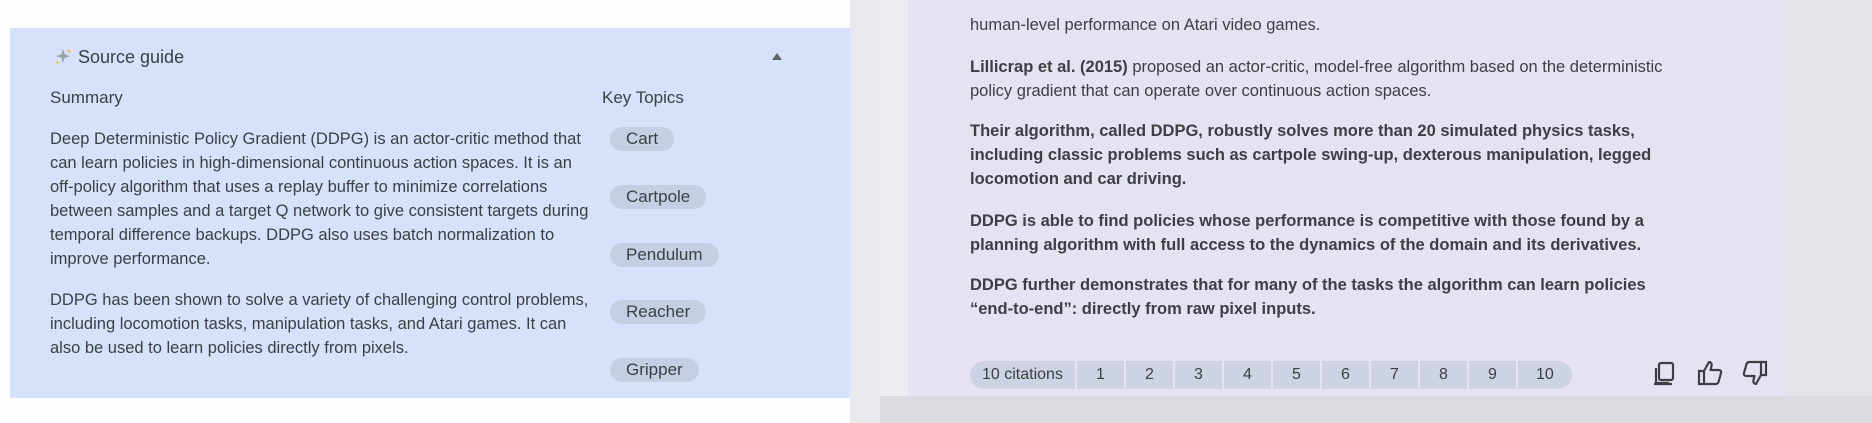 The height and width of the screenshot is (423, 1872). What do you see at coordinates (1198, 375) in the screenshot?
I see `citation-3: 3` at bounding box center [1198, 375].